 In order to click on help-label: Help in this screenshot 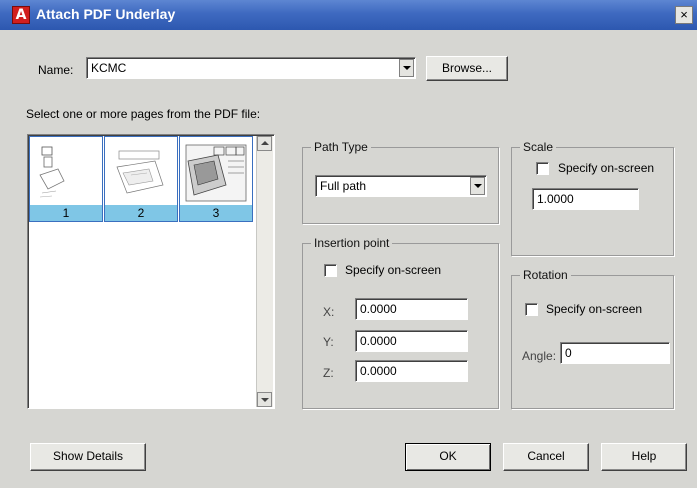, I will do `click(644, 456)`.